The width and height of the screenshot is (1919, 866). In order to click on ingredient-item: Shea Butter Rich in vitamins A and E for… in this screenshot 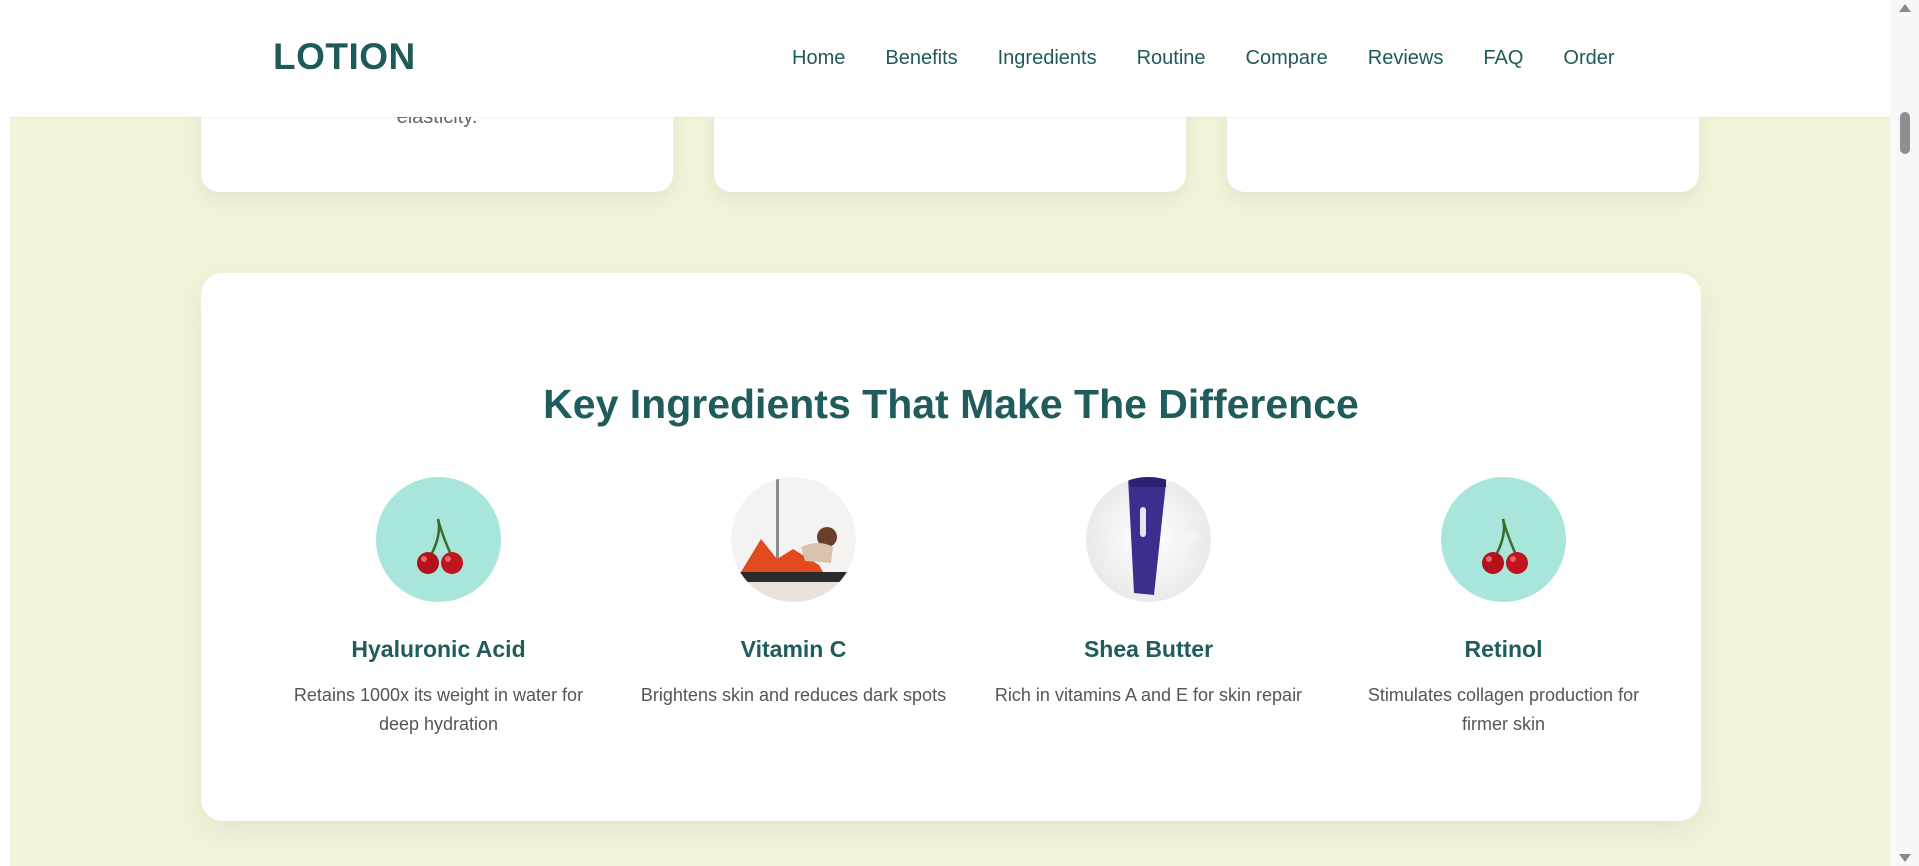, I will do `click(1148, 593)`.